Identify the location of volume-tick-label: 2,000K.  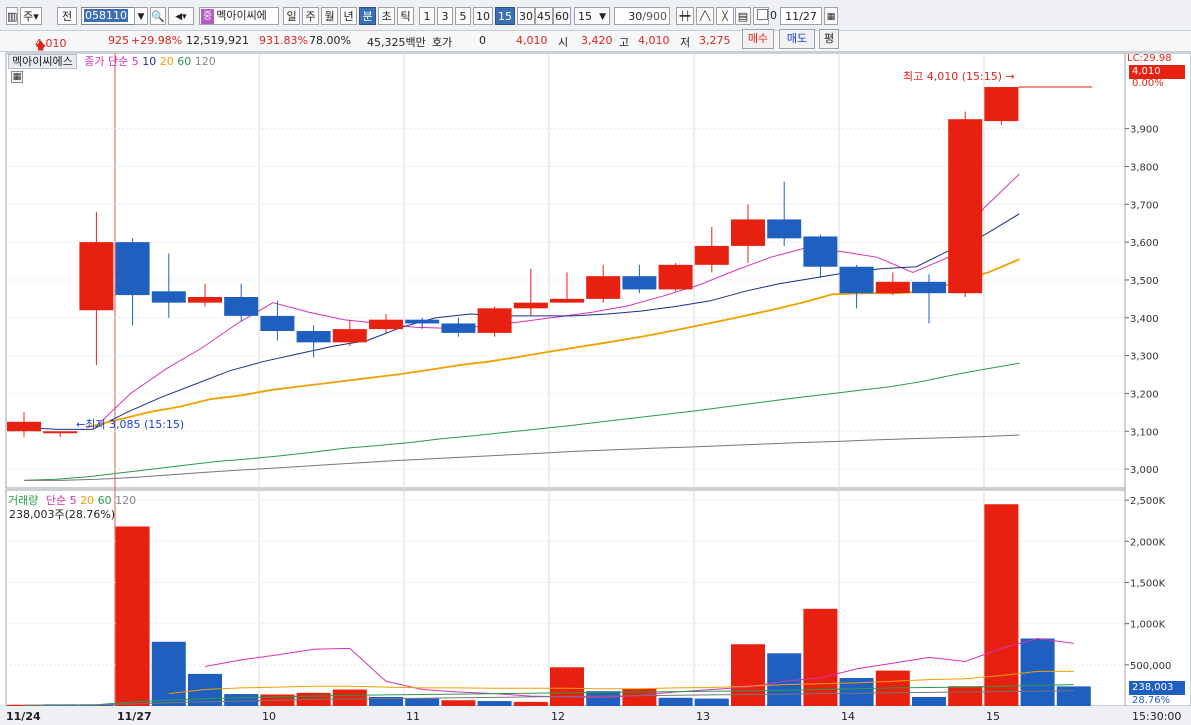
(1148, 542).